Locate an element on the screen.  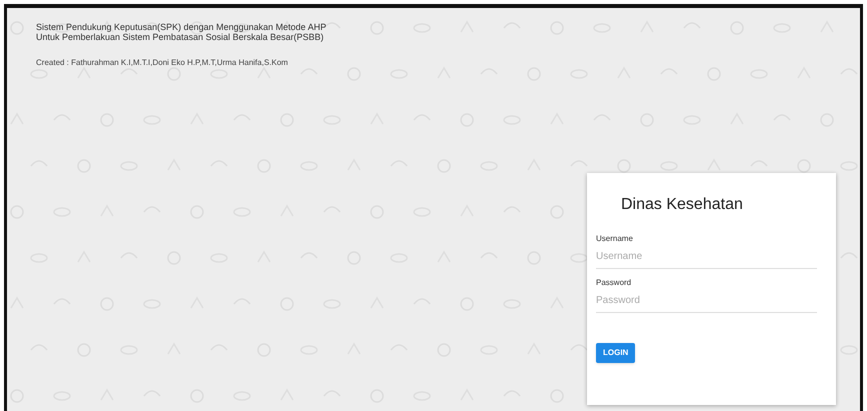
app-title: Sistem Pendukung Keputusan(SPK) dengan Menggunakan Metode AHP is located at coordinates (182, 27).